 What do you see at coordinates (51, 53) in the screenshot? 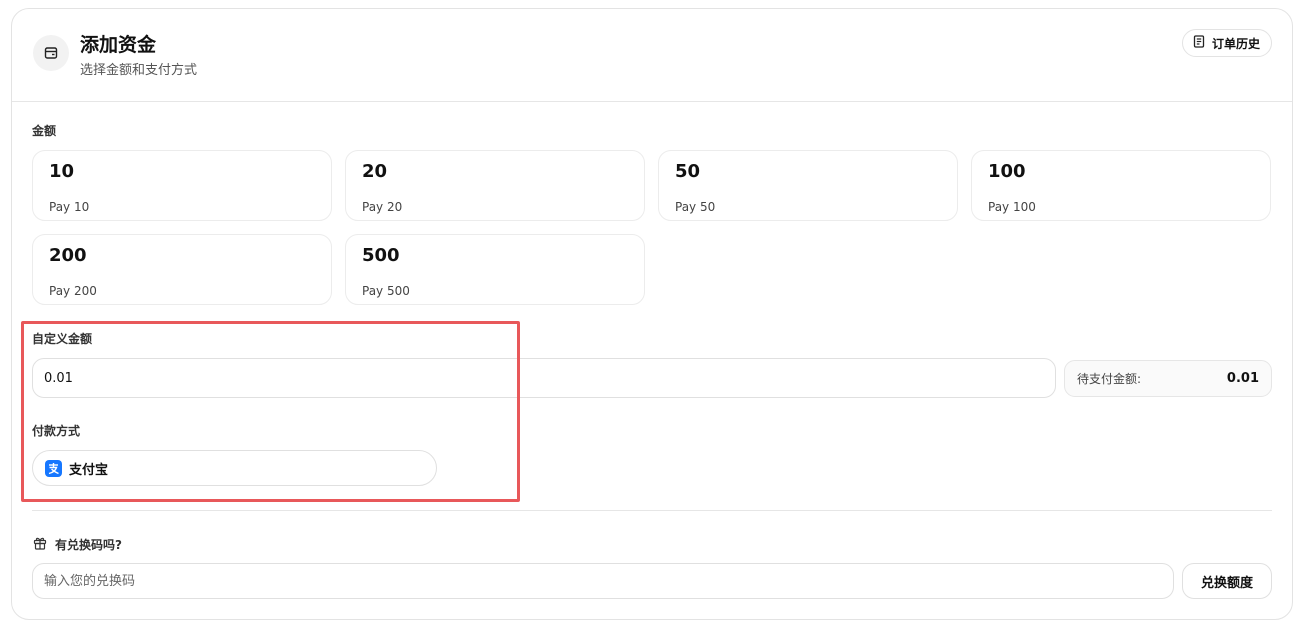
I see `wallet-icon` at bounding box center [51, 53].